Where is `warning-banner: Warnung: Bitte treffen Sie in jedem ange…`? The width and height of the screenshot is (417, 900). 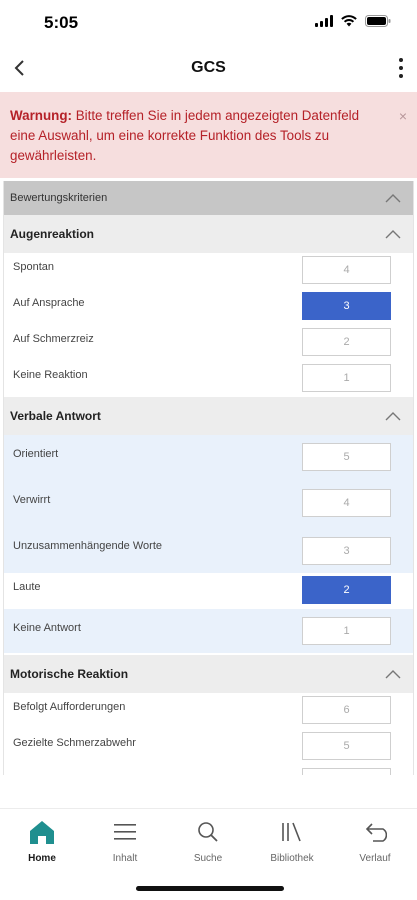
warning-banner: Warnung: Bitte treffen Sie in jedem ange… is located at coordinates (208, 135).